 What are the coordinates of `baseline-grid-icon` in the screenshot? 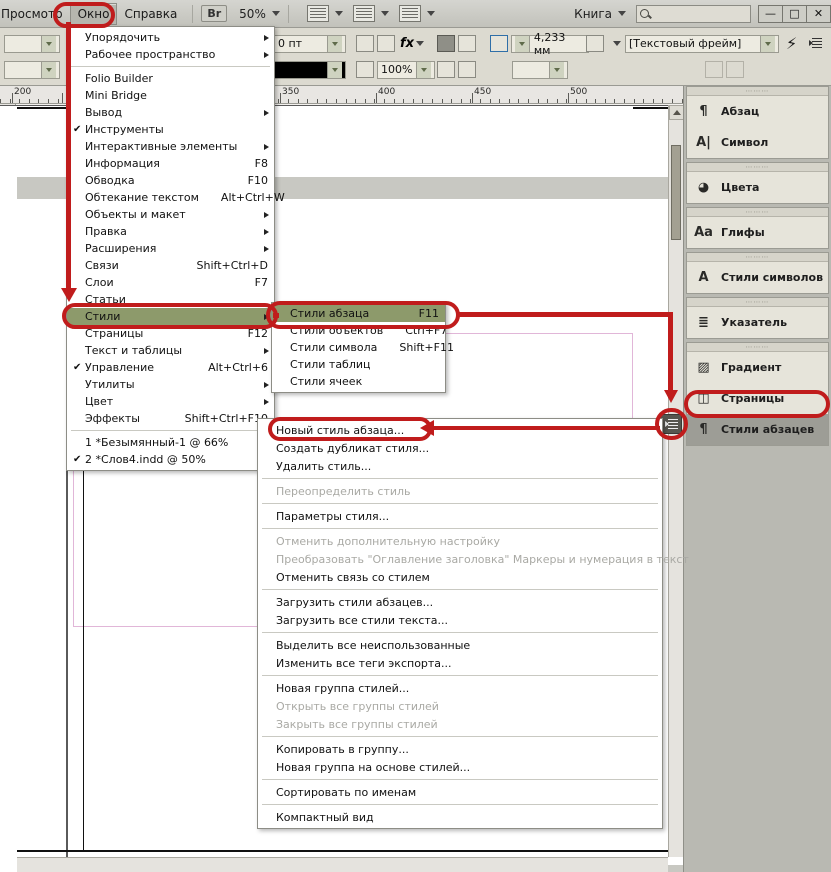 It's located at (499, 43).